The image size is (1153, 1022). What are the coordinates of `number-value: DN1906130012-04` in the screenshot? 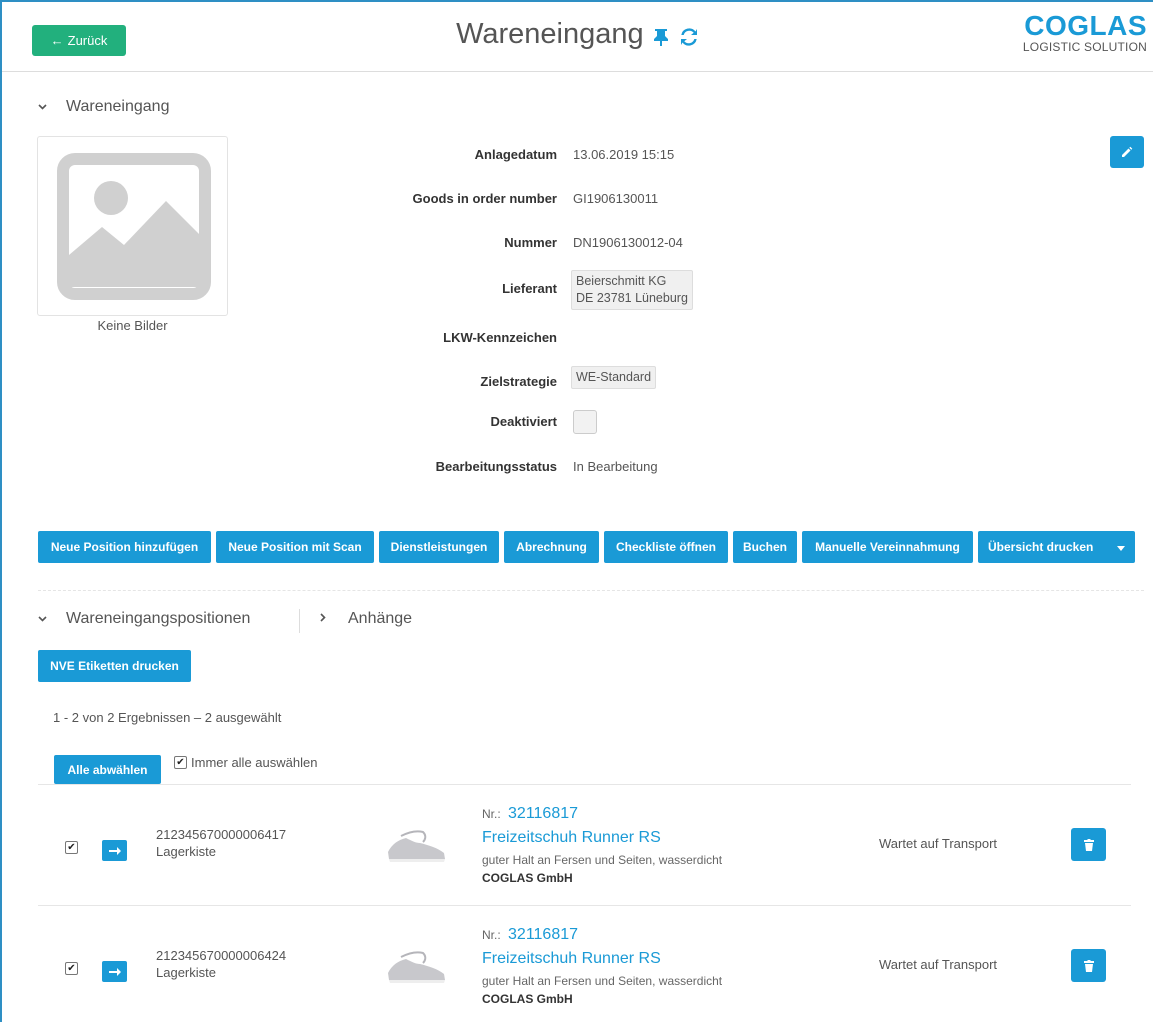 It's located at (628, 242).